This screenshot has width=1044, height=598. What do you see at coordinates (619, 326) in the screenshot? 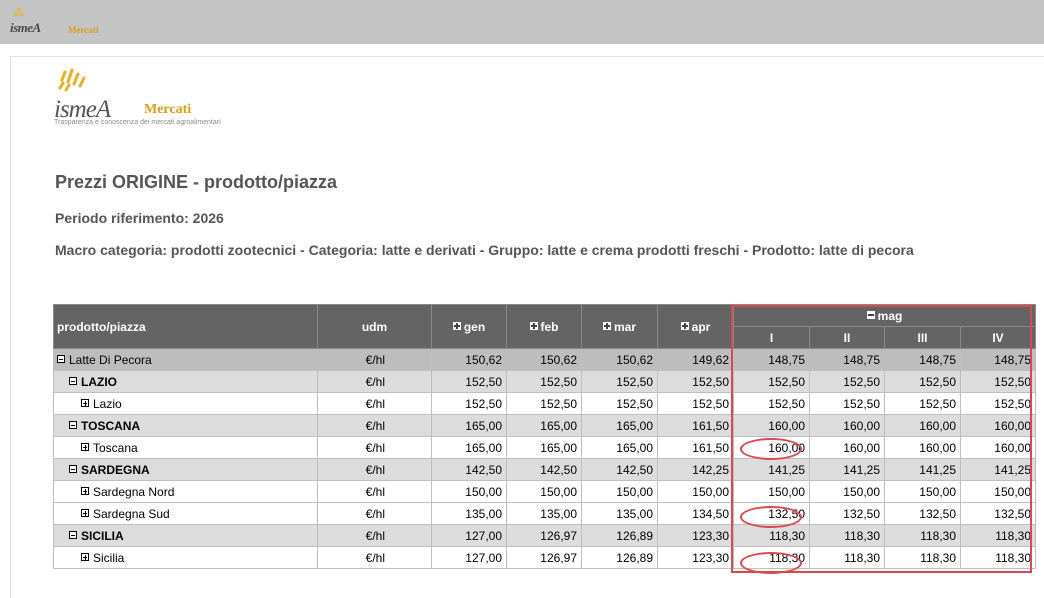
I see `column-header-mar: mar` at bounding box center [619, 326].